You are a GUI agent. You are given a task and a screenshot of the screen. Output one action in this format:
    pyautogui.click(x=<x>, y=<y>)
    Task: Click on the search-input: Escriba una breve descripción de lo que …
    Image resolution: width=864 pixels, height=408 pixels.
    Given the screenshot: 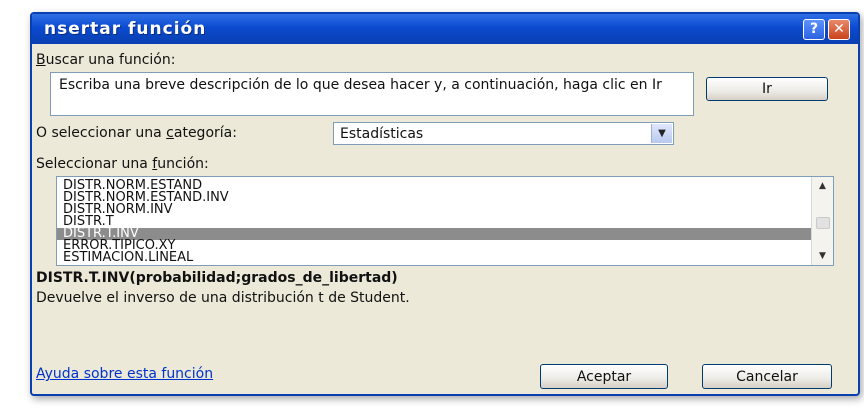 What is the action you would take?
    pyautogui.click(x=372, y=94)
    